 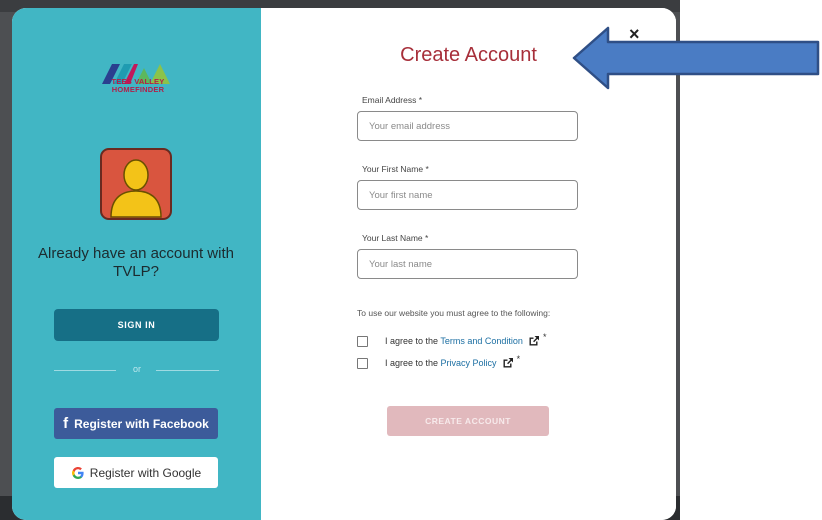 I want to click on terms-text: I agree to the Terms and Condition, so click(x=454, y=341).